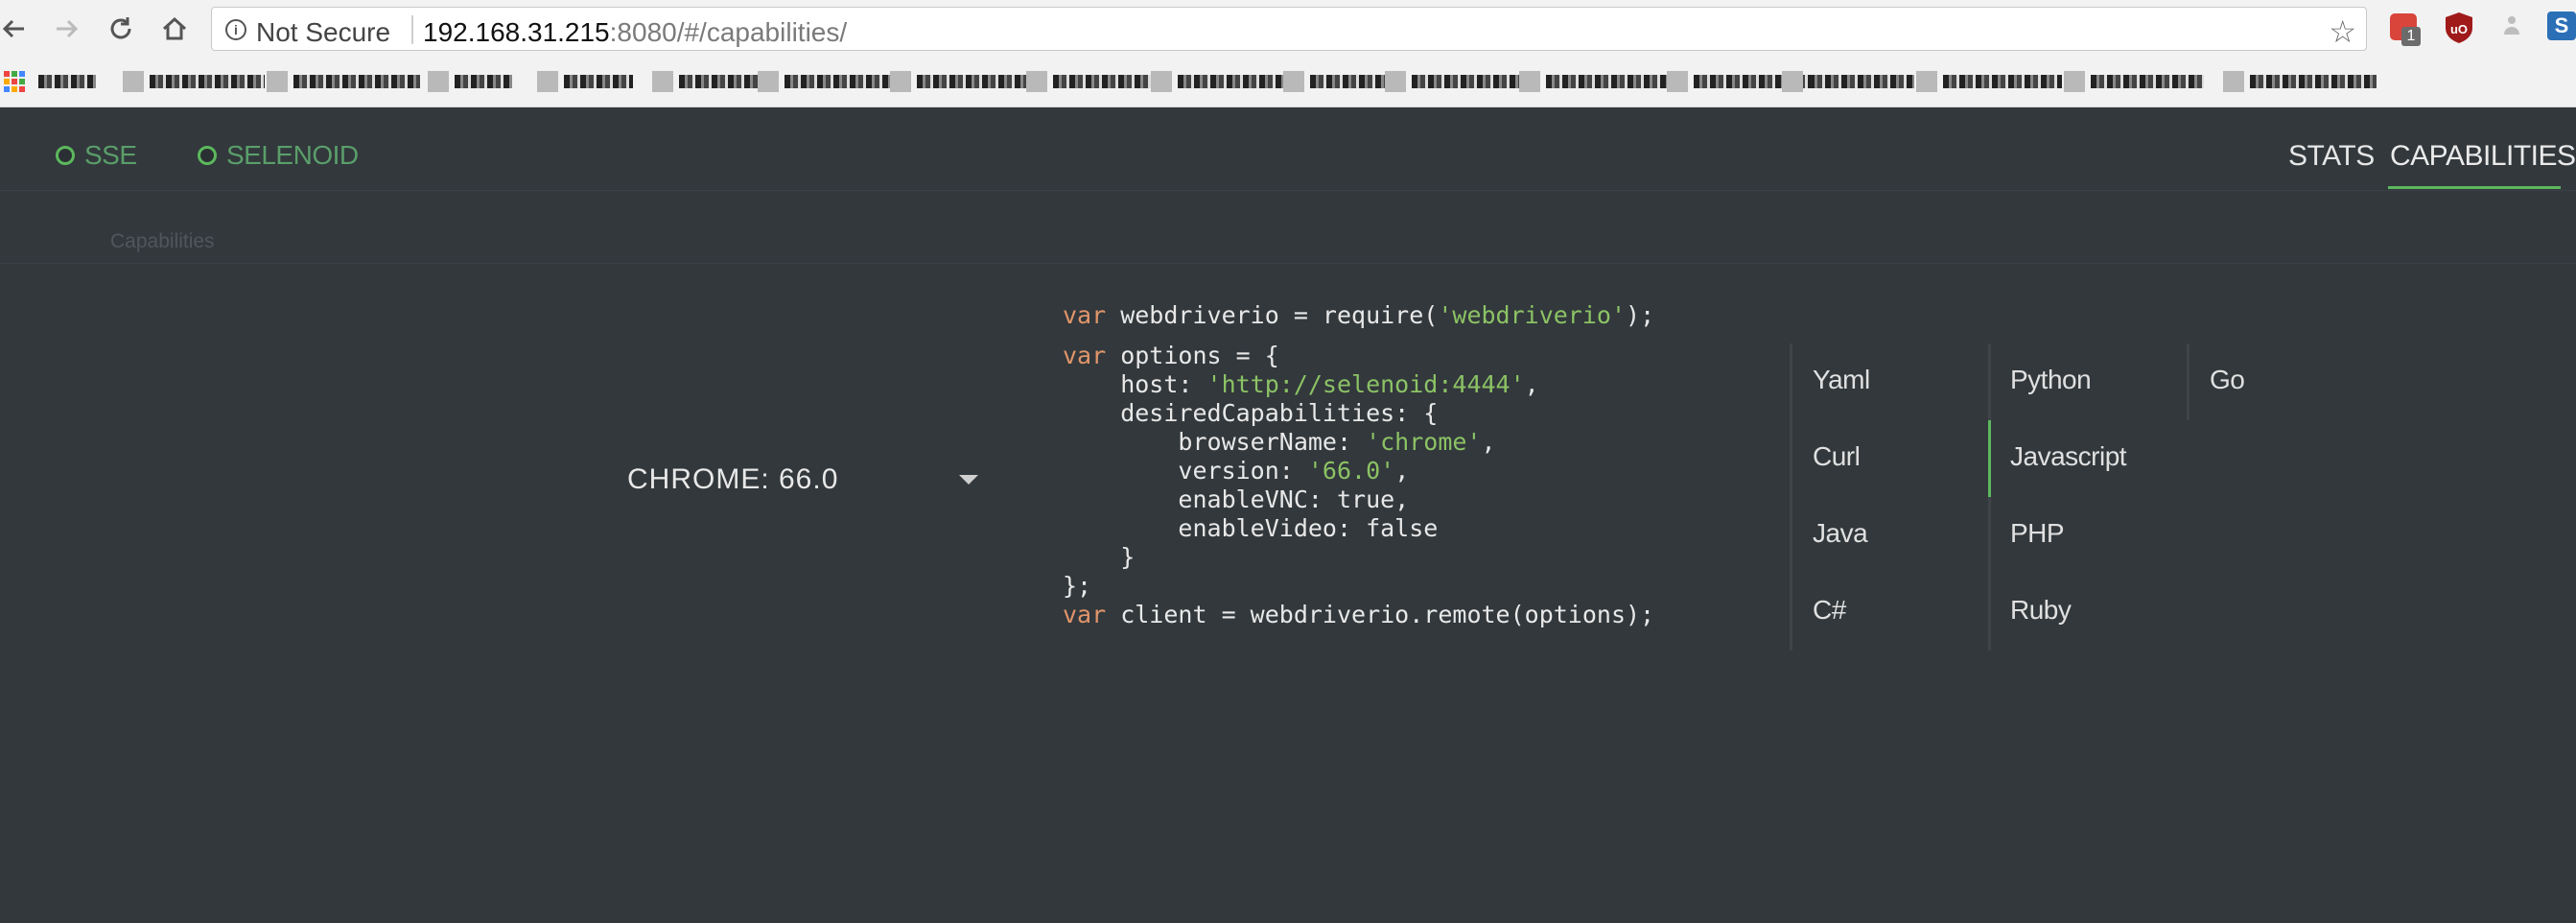 The height and width of the screenshot is (923, 2576). Describe the element at coordinates (2051, 380) in the screenshot. I see `lang-python: Python` at that location.